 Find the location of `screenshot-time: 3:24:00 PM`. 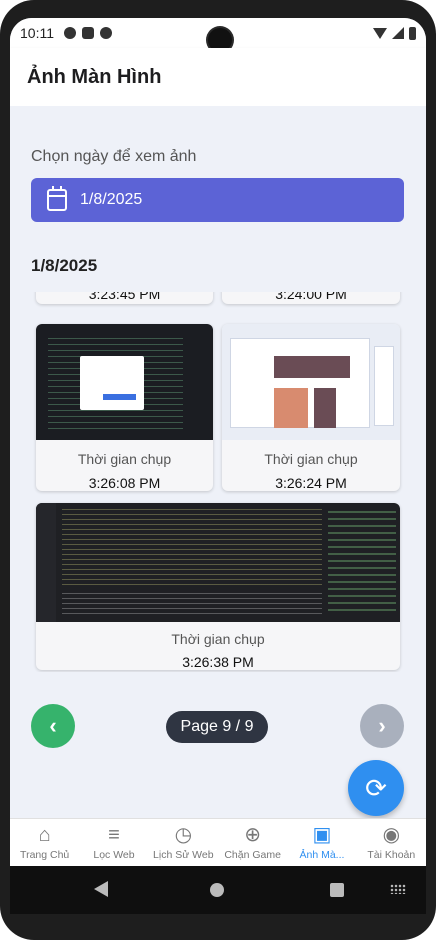

screenshot-time: 3:24:00 PM is located at coordinates (311, 297).